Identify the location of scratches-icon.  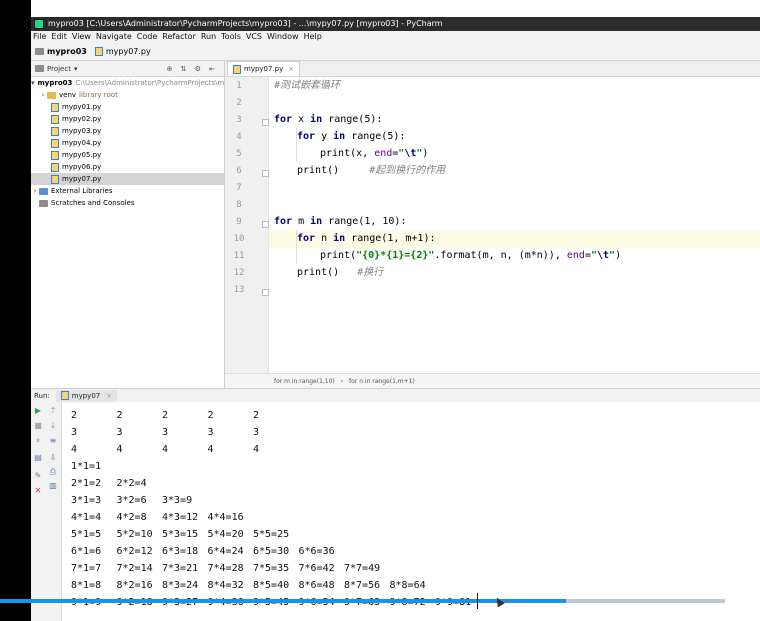
(43, 203).